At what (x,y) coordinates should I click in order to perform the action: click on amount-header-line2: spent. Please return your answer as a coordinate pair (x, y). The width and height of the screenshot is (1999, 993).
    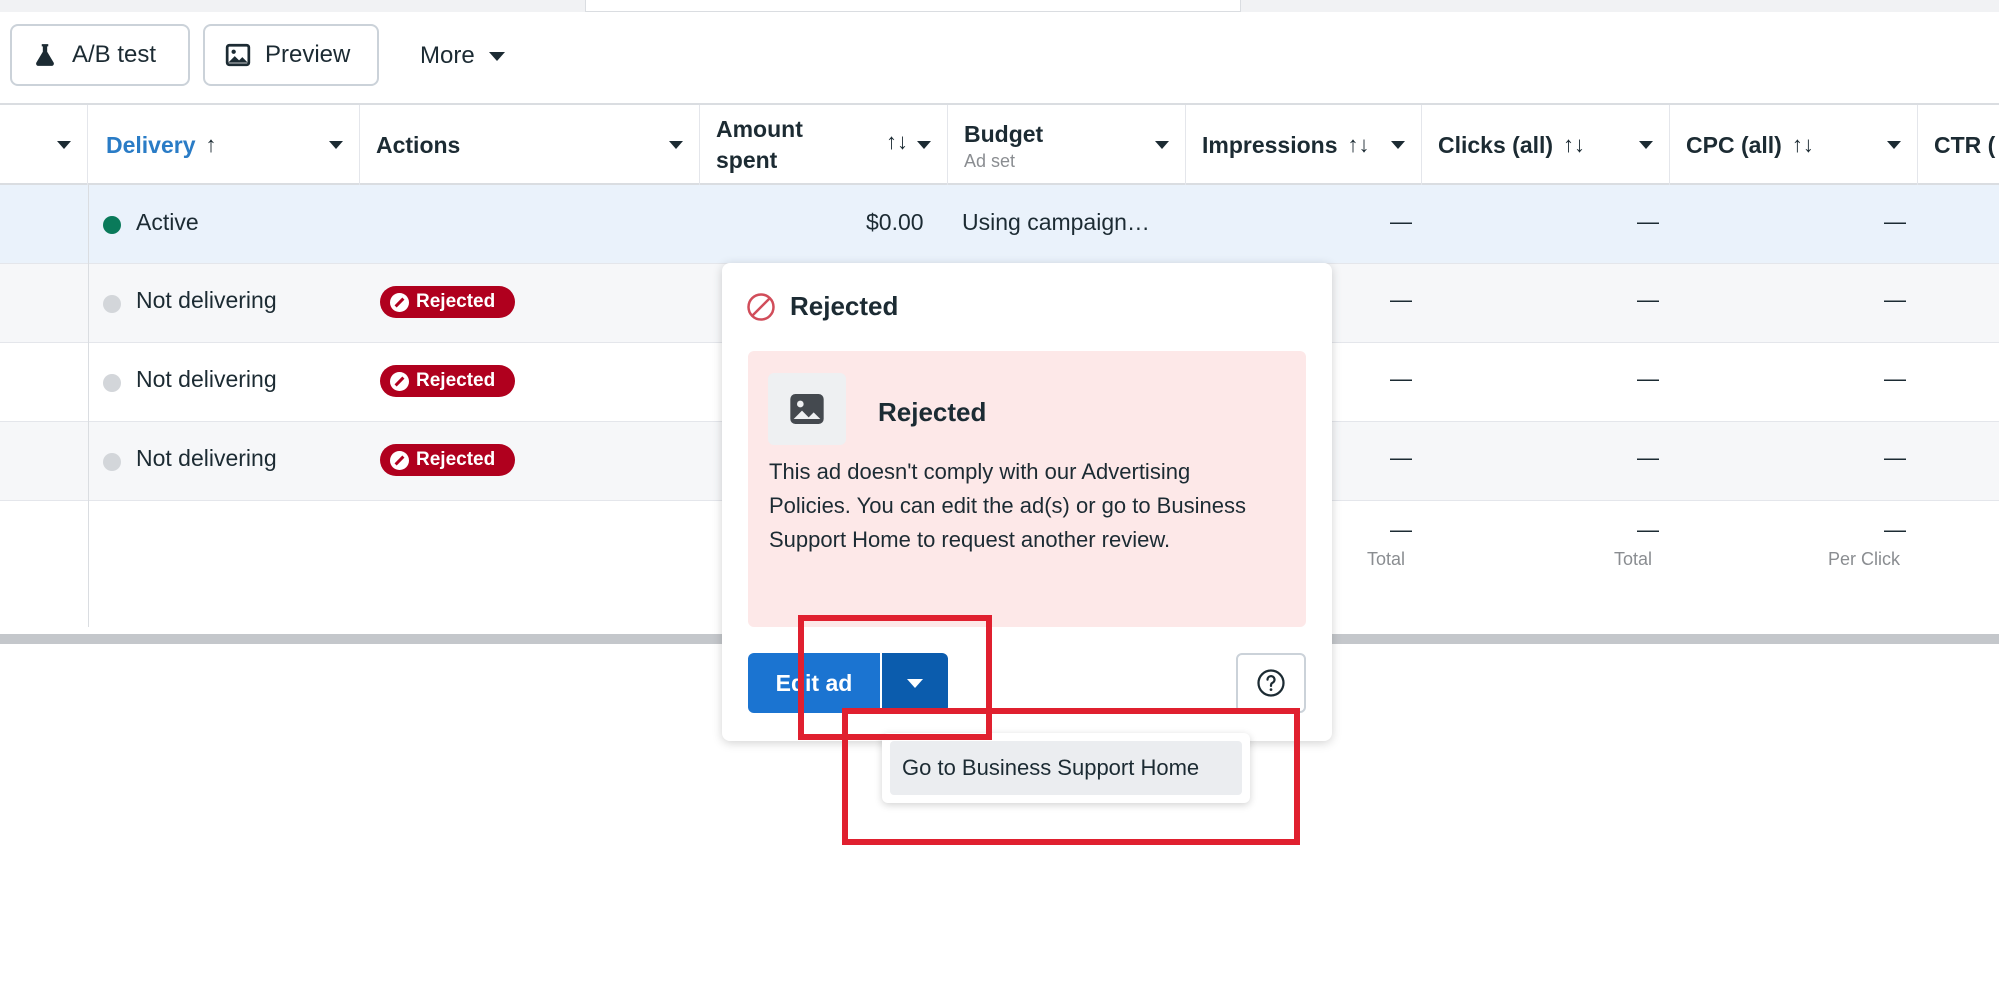
    Looking at the image, I should click on (747, 160).